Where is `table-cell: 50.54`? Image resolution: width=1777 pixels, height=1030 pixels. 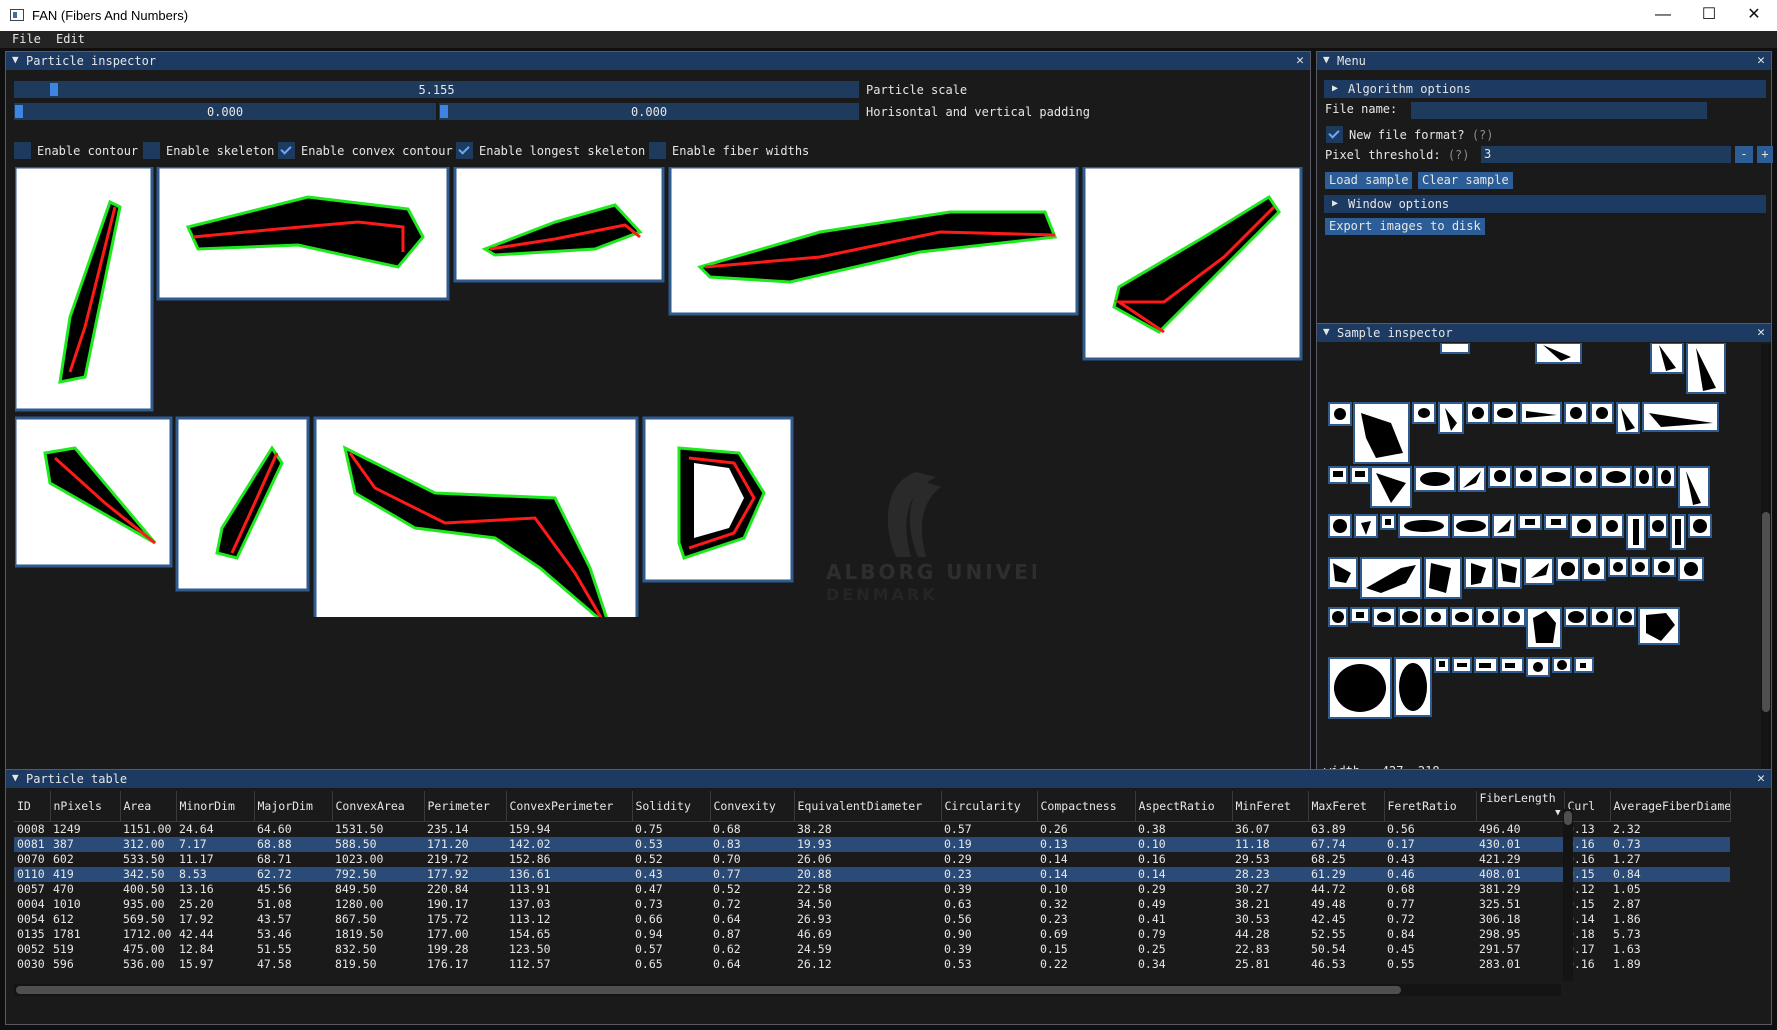
table-cell: 50.54 is located at coordinates (1328, 949).